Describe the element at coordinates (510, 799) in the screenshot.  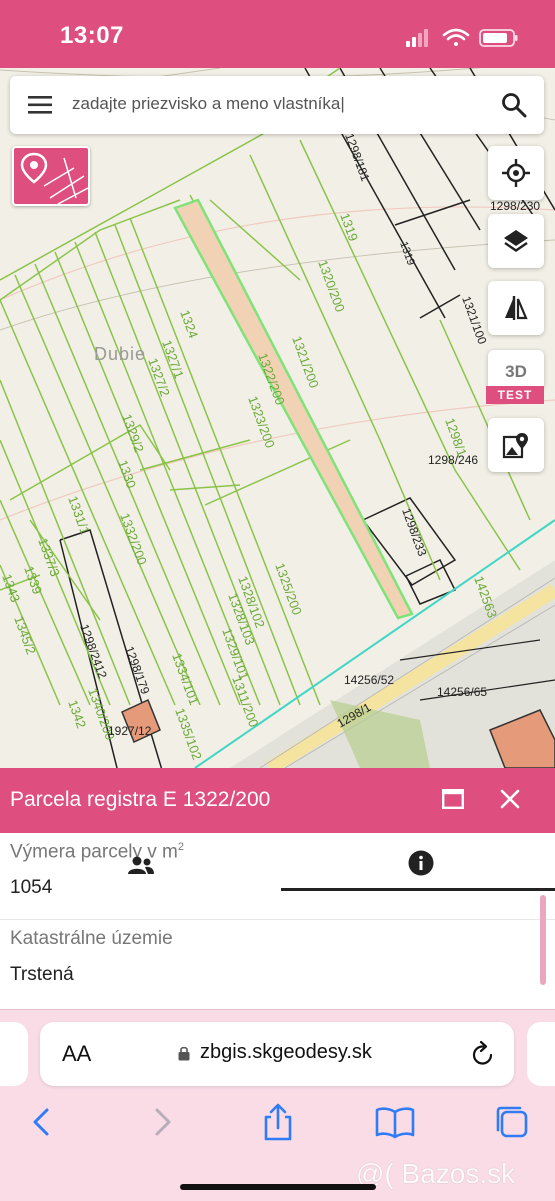
I see `close-icon` at that location.